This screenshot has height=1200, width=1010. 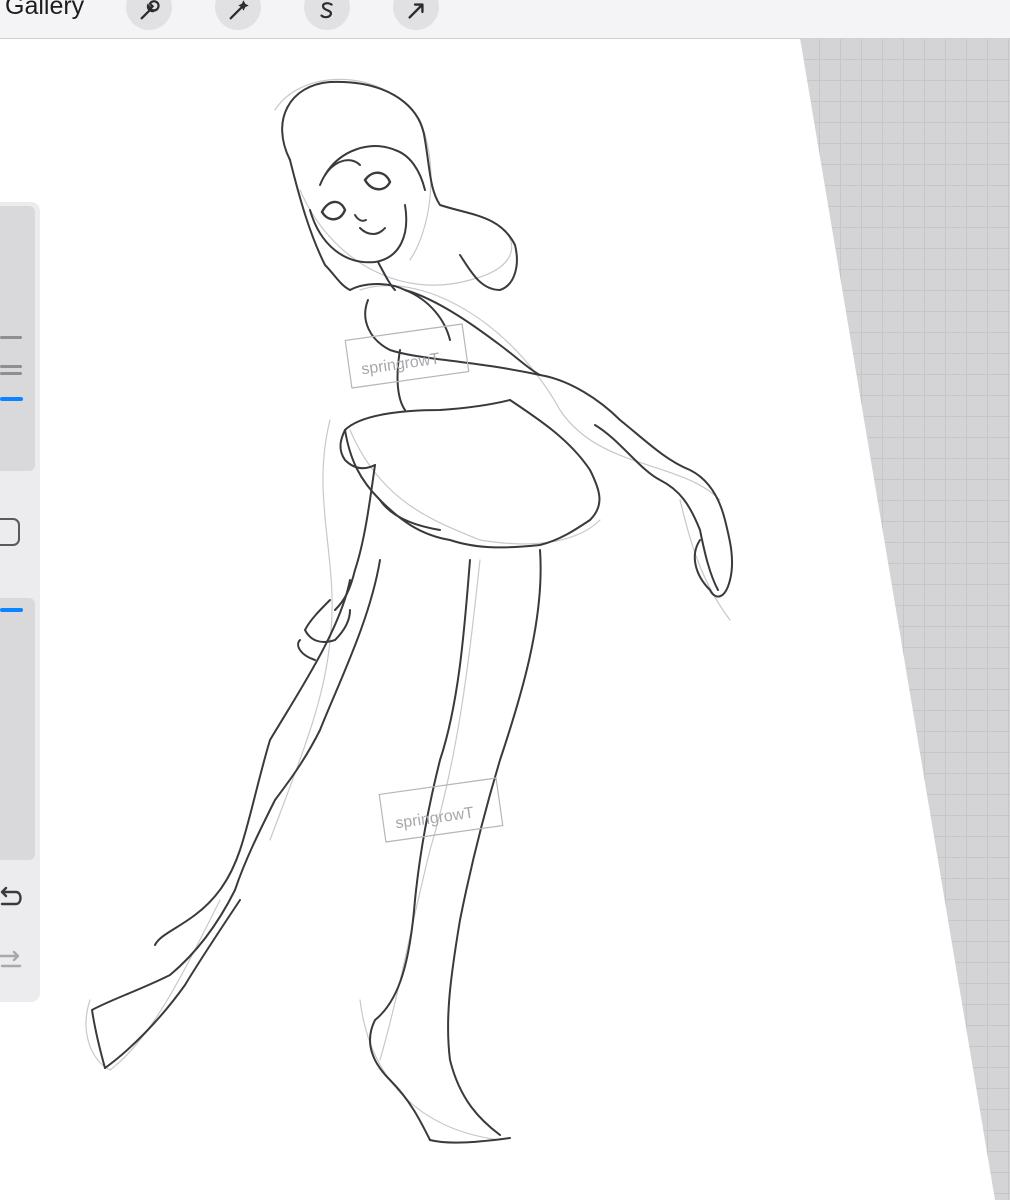 What do you see at coordinates (149, 15) in the screenshot?
I see `wrench-icon` at bounding box center [149, 15].